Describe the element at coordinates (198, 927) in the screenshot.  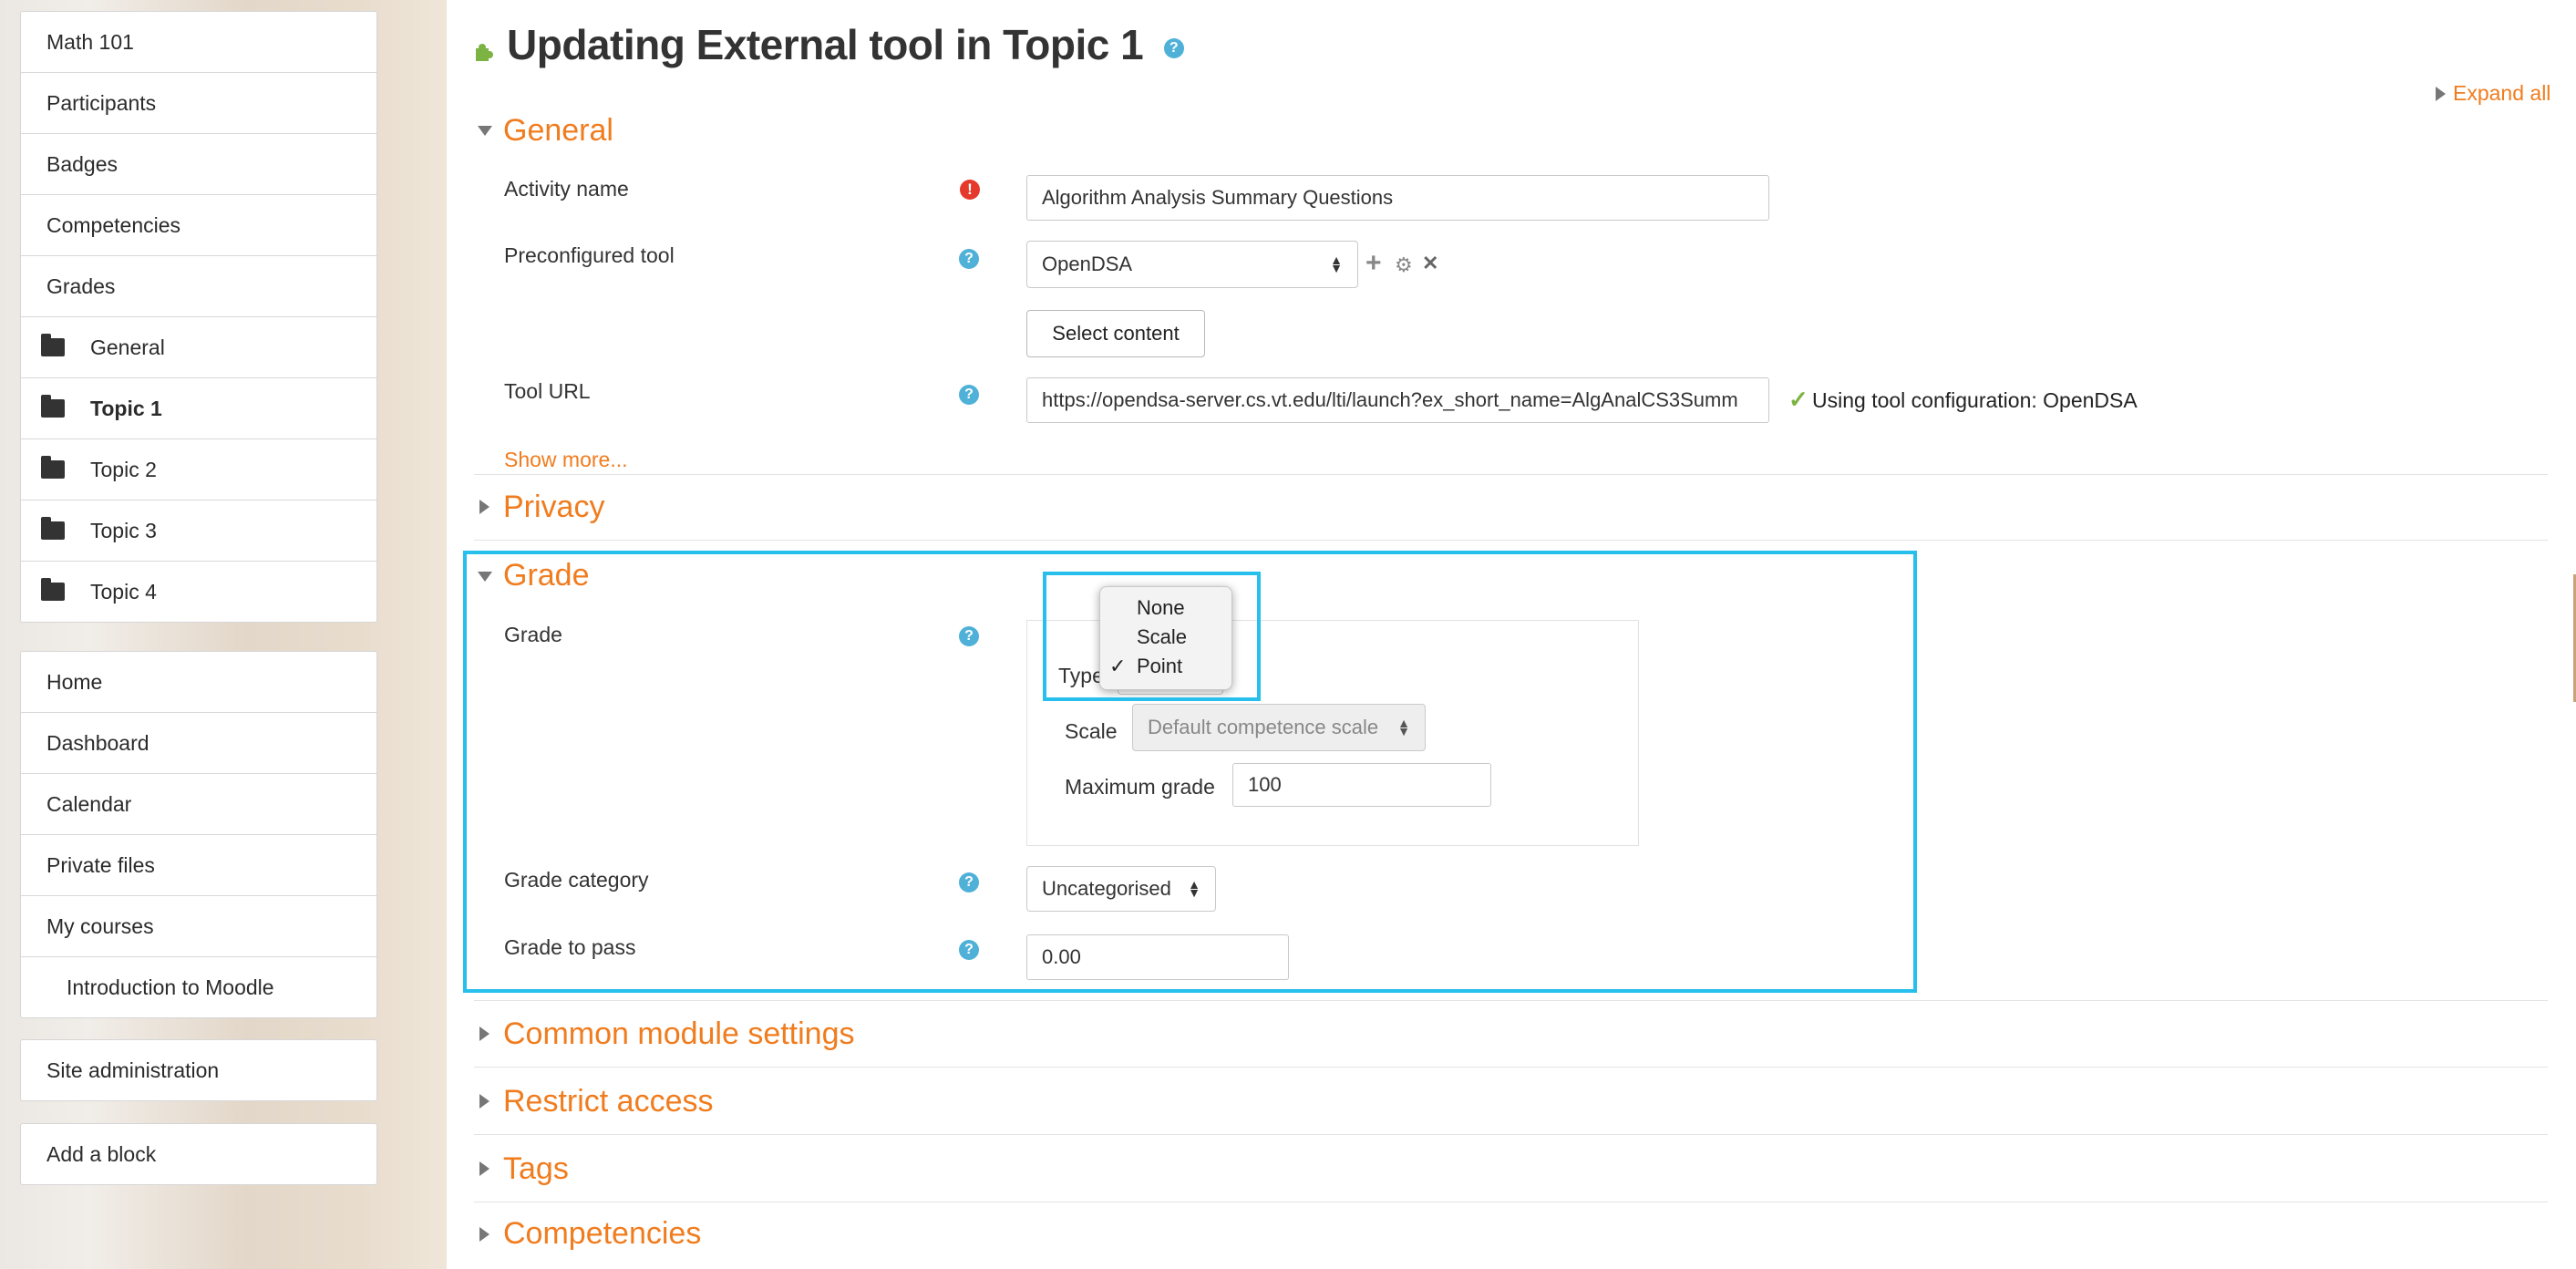
I see `sidebar-item-my-courses: My courses` at that location.